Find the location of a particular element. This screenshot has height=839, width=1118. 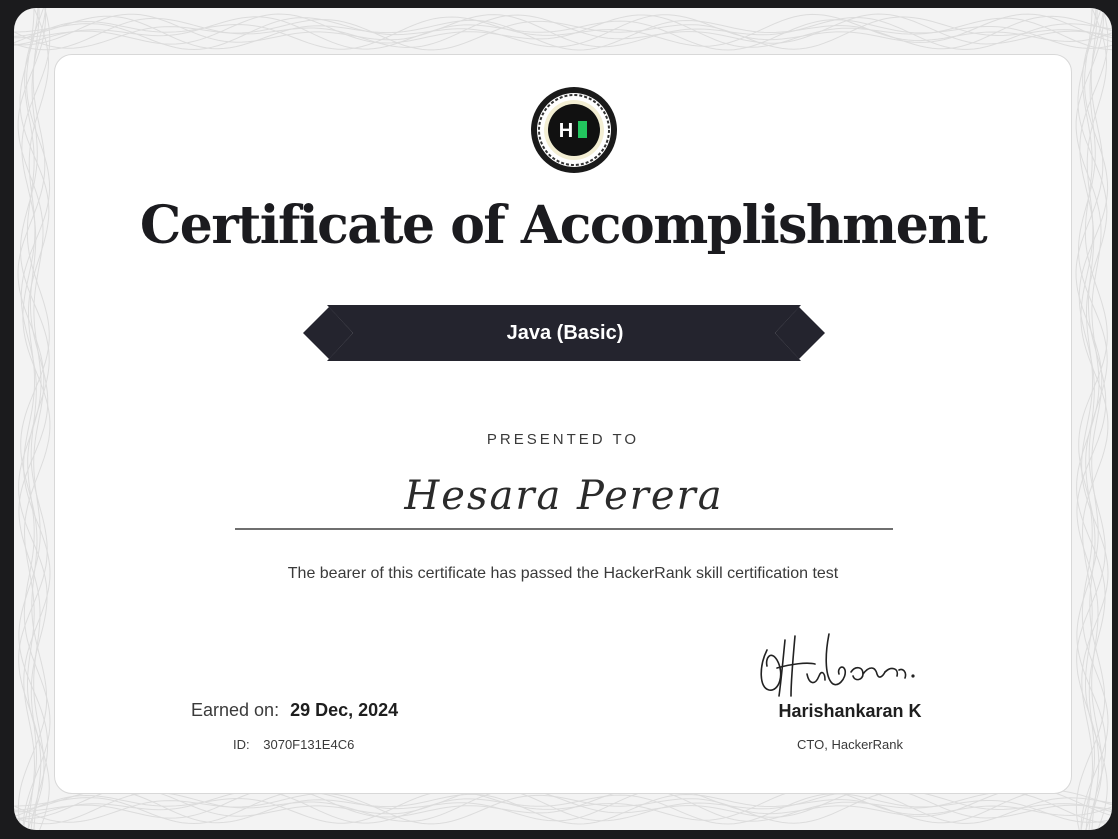

skill-name: Java (Basic) is located at coordinates (565, 333).